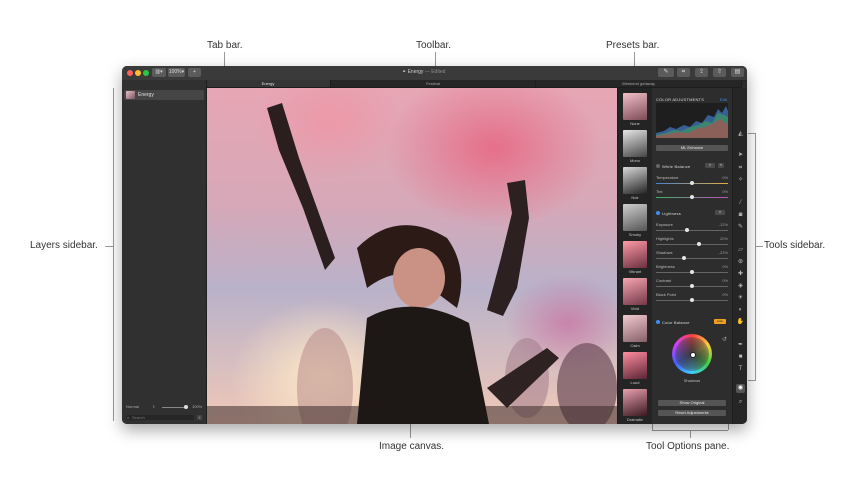 The width and height of the screenshot is (860, 485). Describe the element at coordinates (740, 203) in the screenshot. I see `tool-brush: ⁄` at that location.